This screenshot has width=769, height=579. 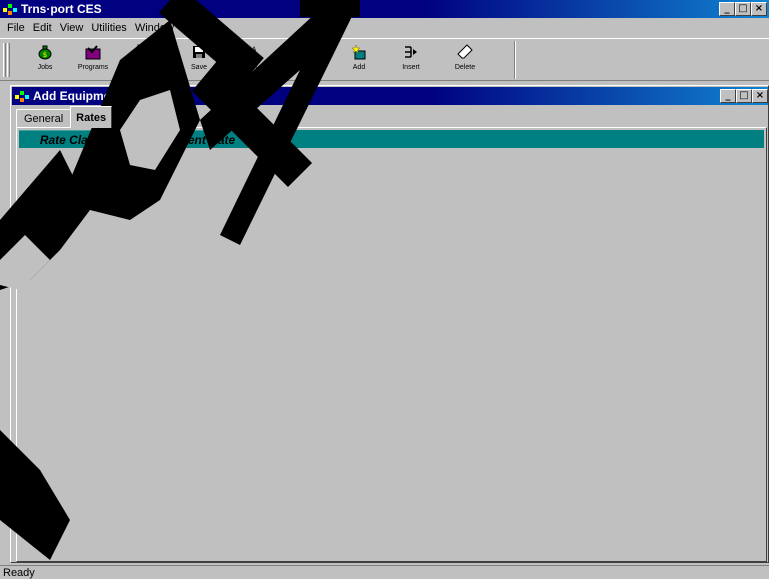 I want to click on add-star-icon, so click(x=359, y=52).